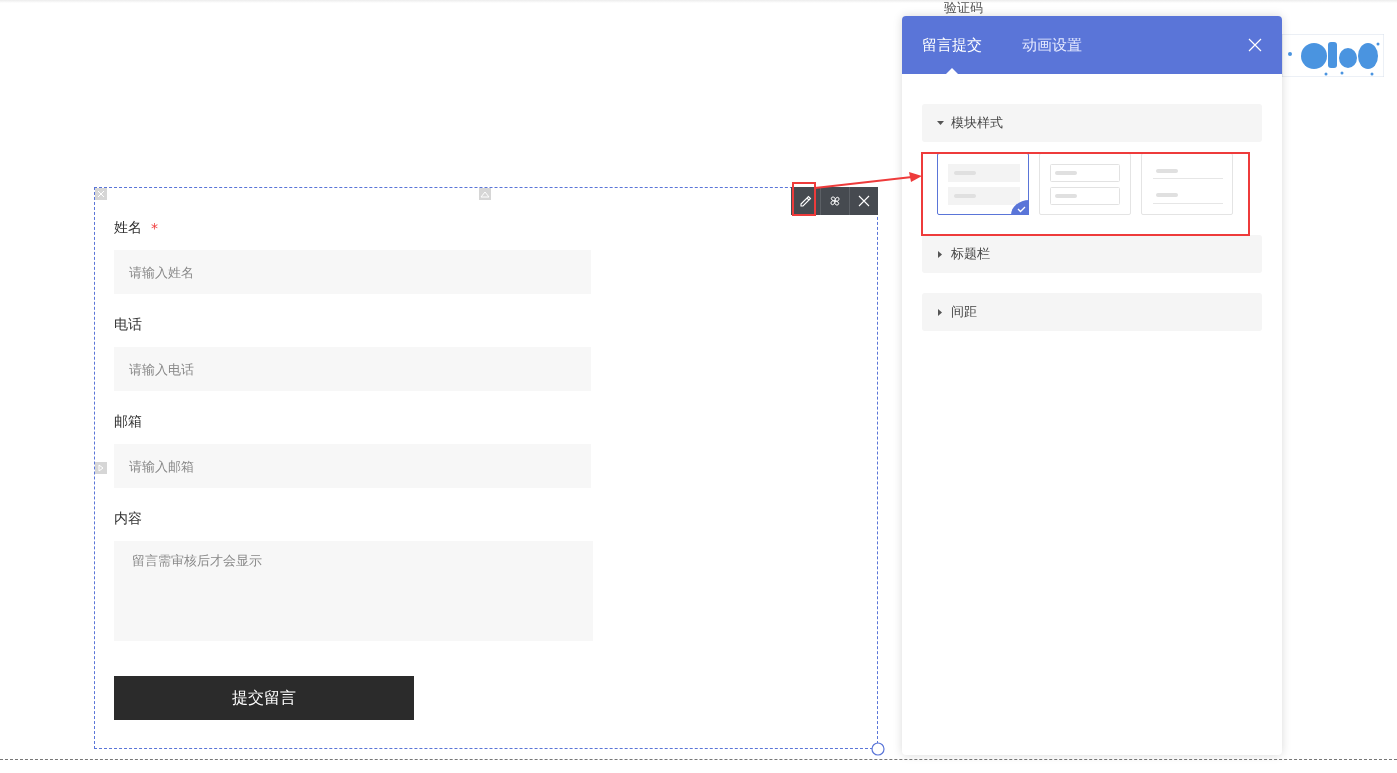  I want to click on captcha-label: 验证码, so click(963, 7).